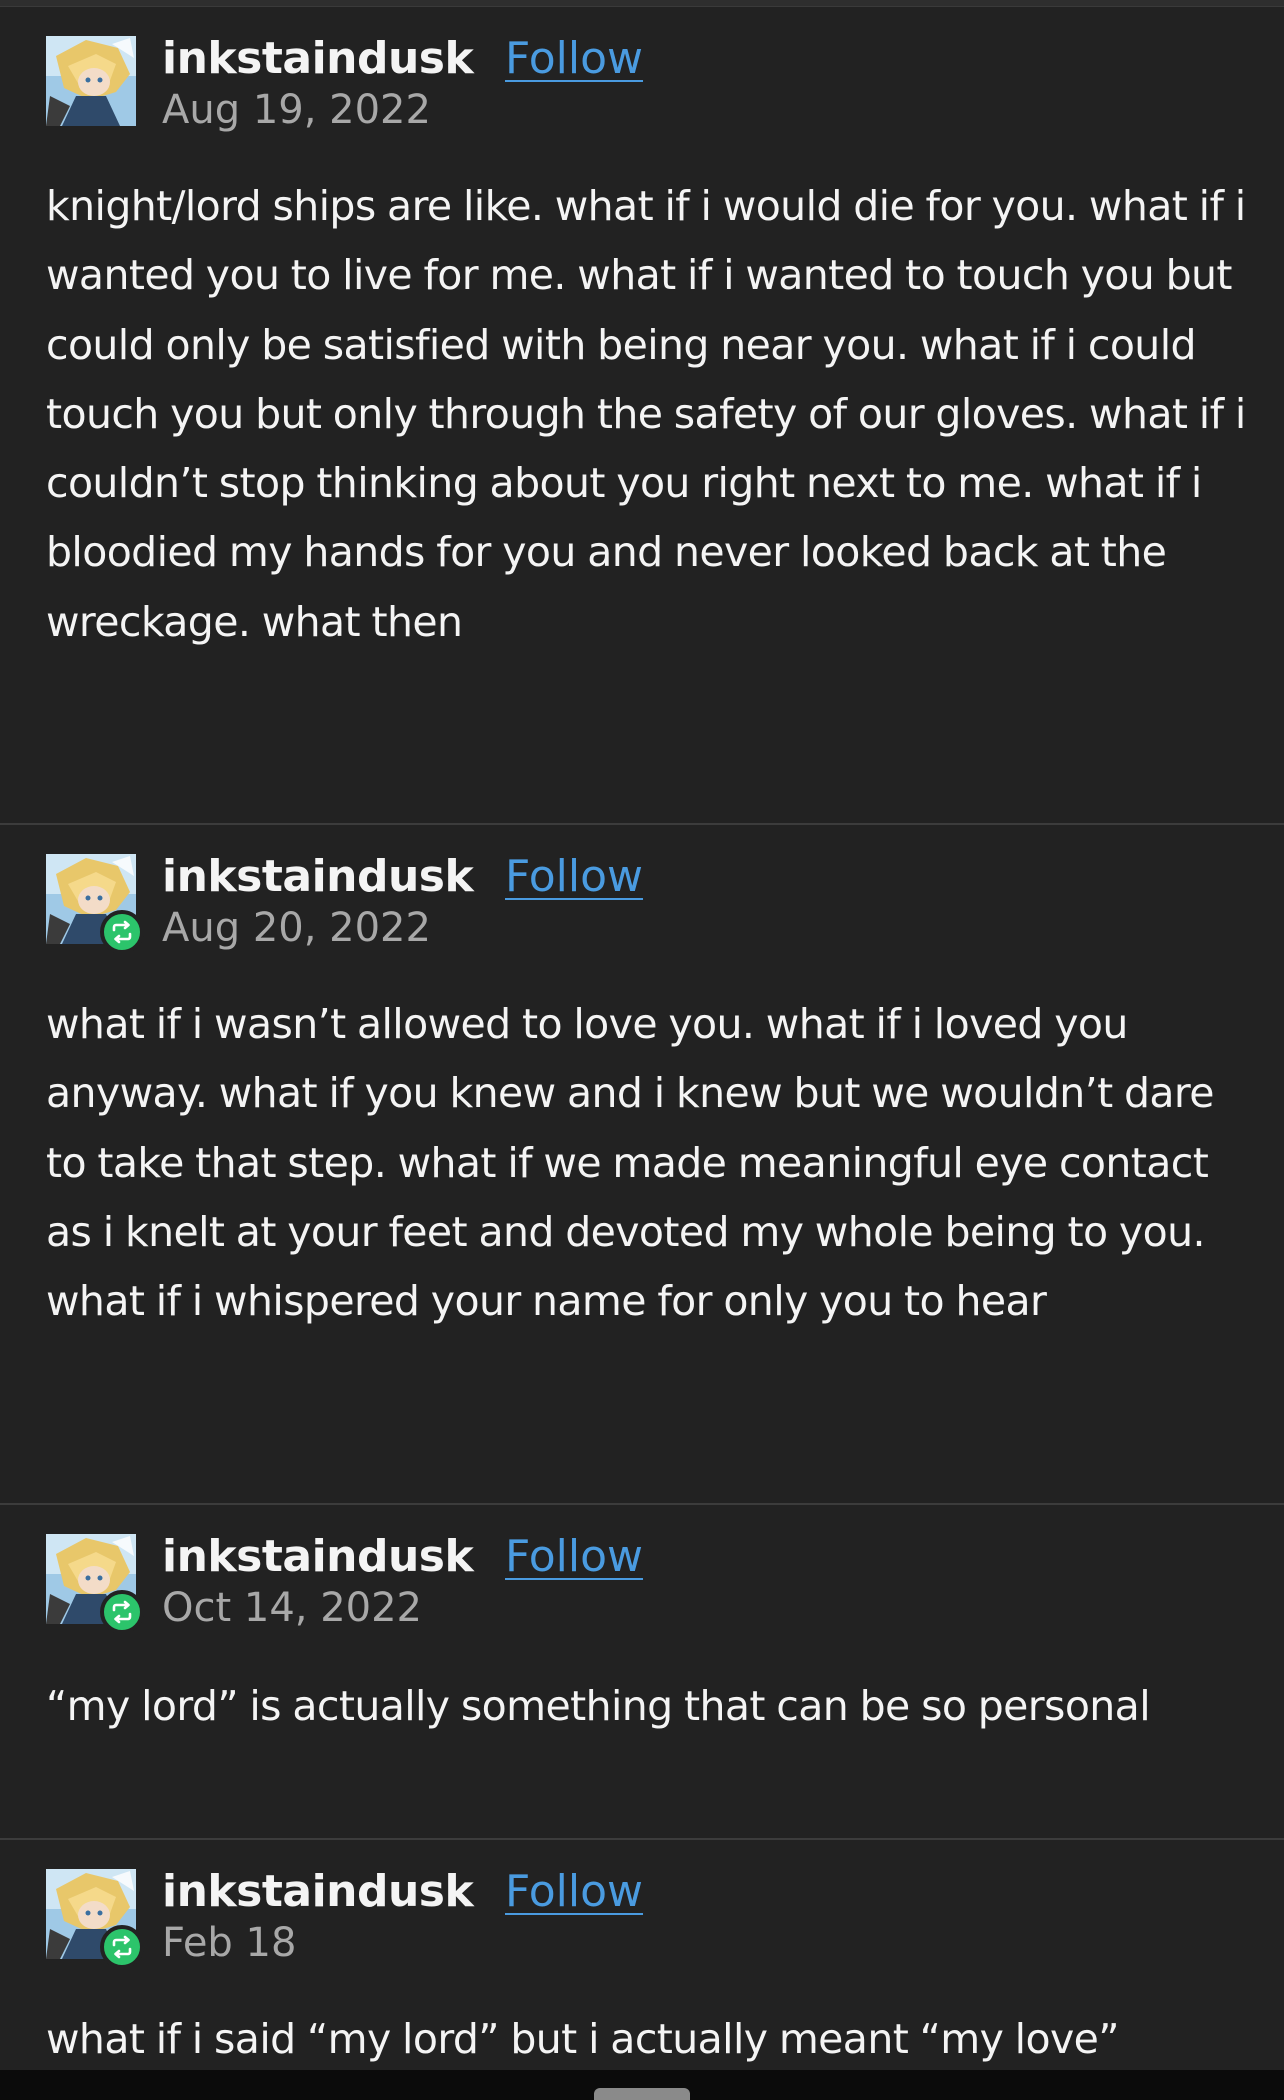  What do you see at coordinates (292, 1608) in the screenshot?
I see `post-date: Oct 14, 2022` at bounding box center [292, 1608].